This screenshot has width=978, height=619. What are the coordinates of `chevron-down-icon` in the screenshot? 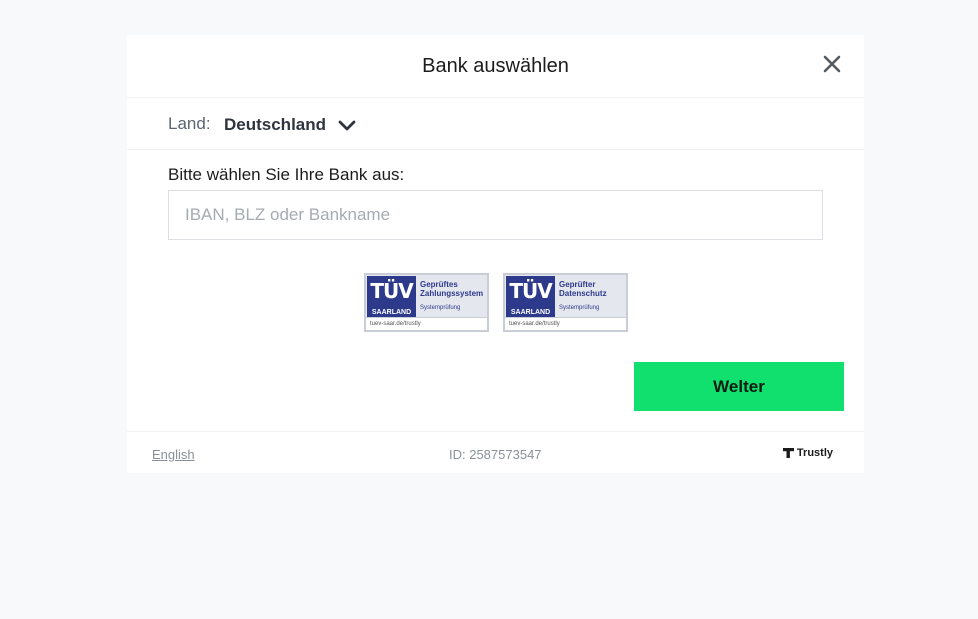 It's located at (347, 125).